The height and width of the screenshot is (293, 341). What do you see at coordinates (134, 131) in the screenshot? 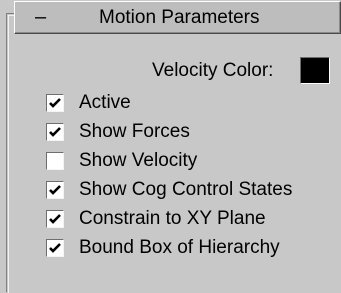
I see `option-label: Show Forces` at bounding box center [134, 131].